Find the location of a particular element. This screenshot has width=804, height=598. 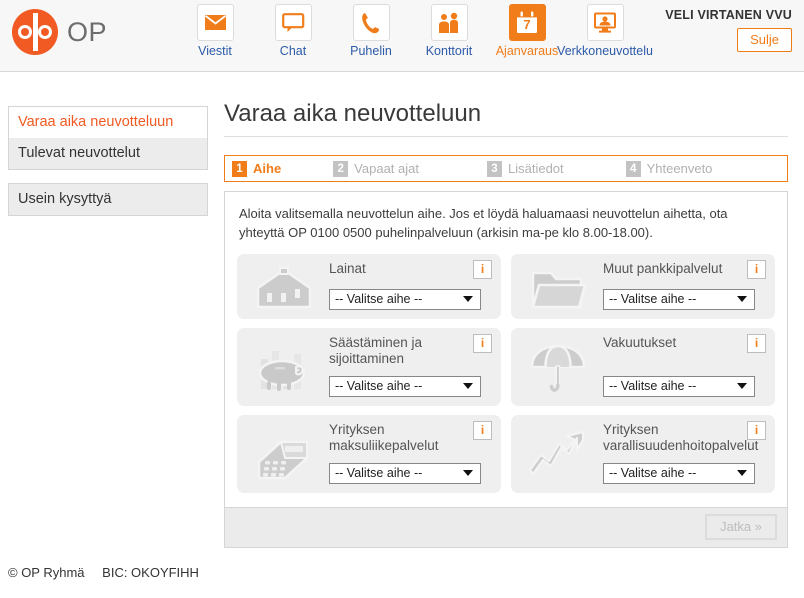

topic-select-maksuliikepalvelut: -- Valitse aihe -- is located at coordinates (405, 473).